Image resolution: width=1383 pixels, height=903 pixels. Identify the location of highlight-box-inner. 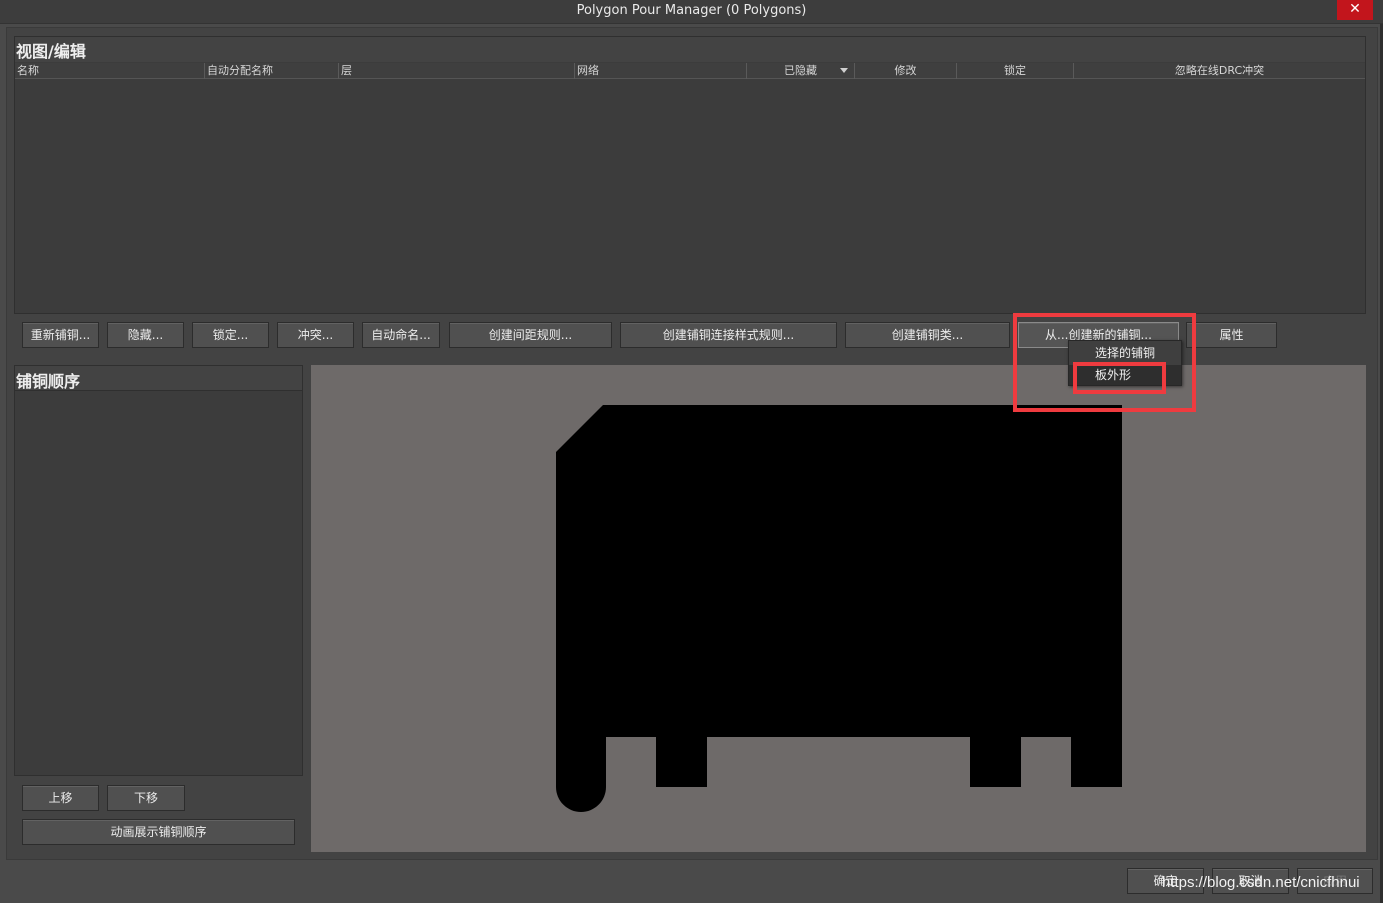
(1119, 378).